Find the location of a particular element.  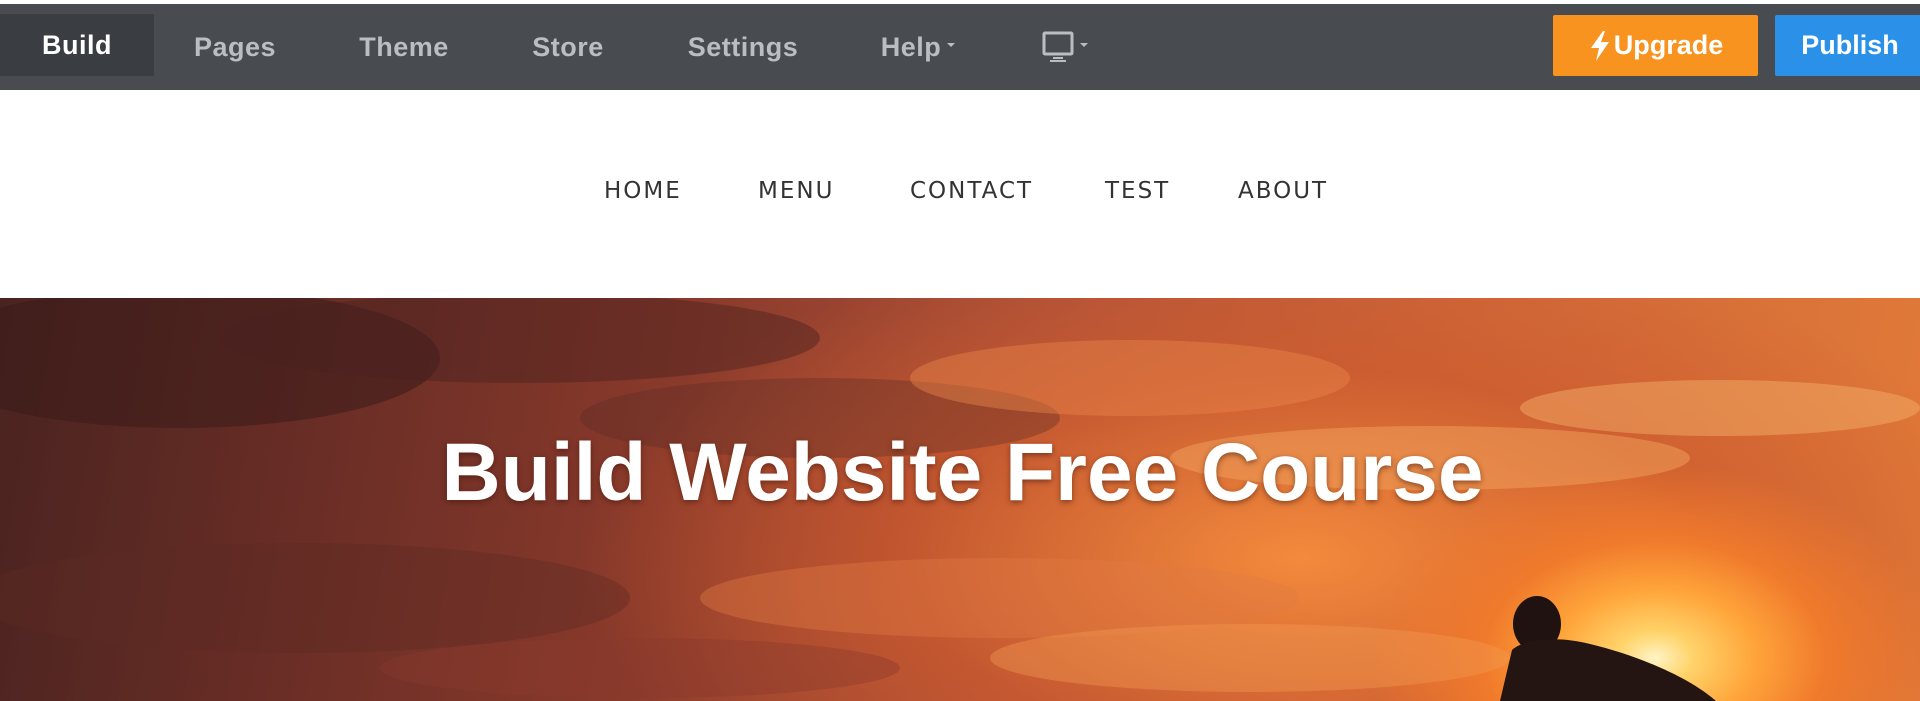

upgrade-button: Upgrade is located at coordinates (1655, 45).